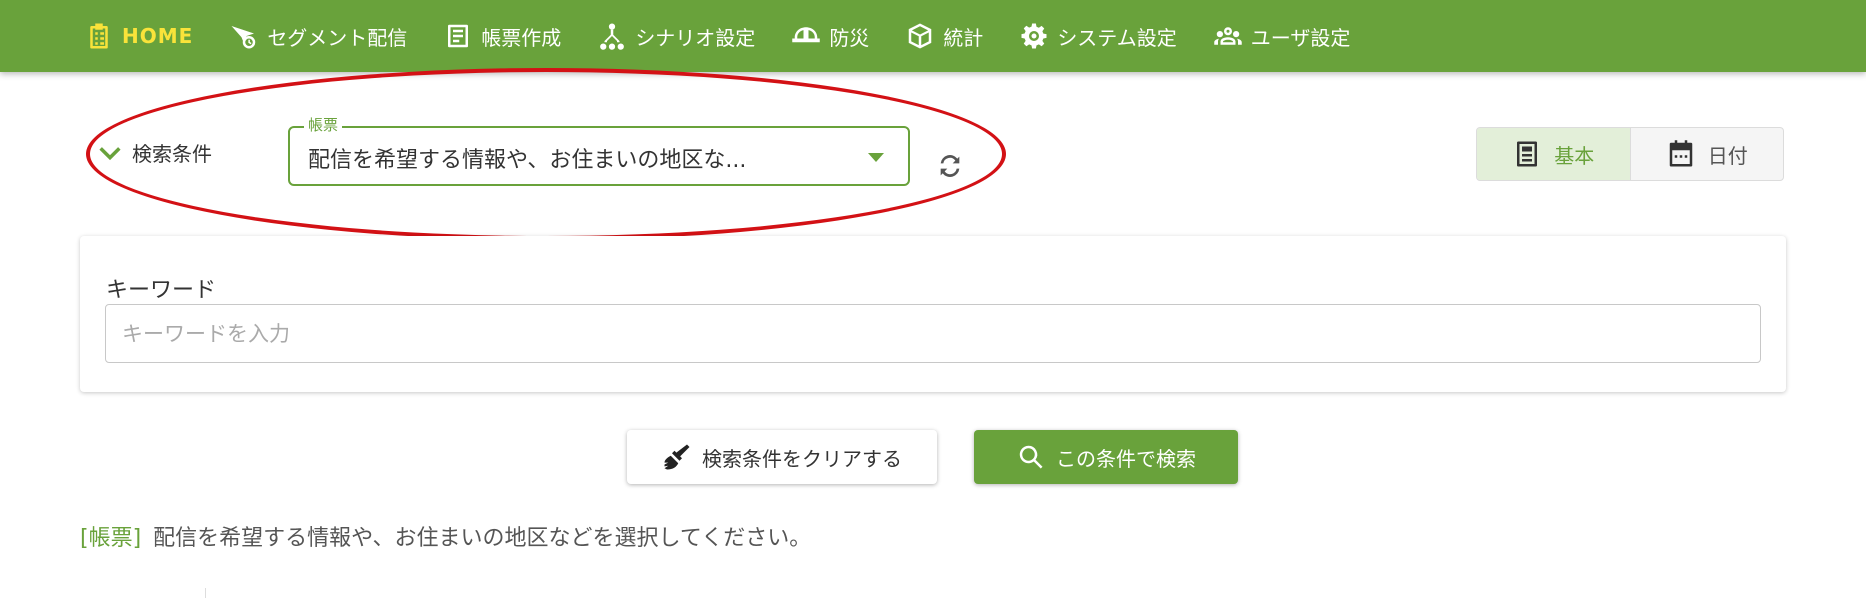  What do you see at coordinates (1126, 458) in the screenshot?
I see `search-label: この条件で検索` at bounding box center [1126, 458].